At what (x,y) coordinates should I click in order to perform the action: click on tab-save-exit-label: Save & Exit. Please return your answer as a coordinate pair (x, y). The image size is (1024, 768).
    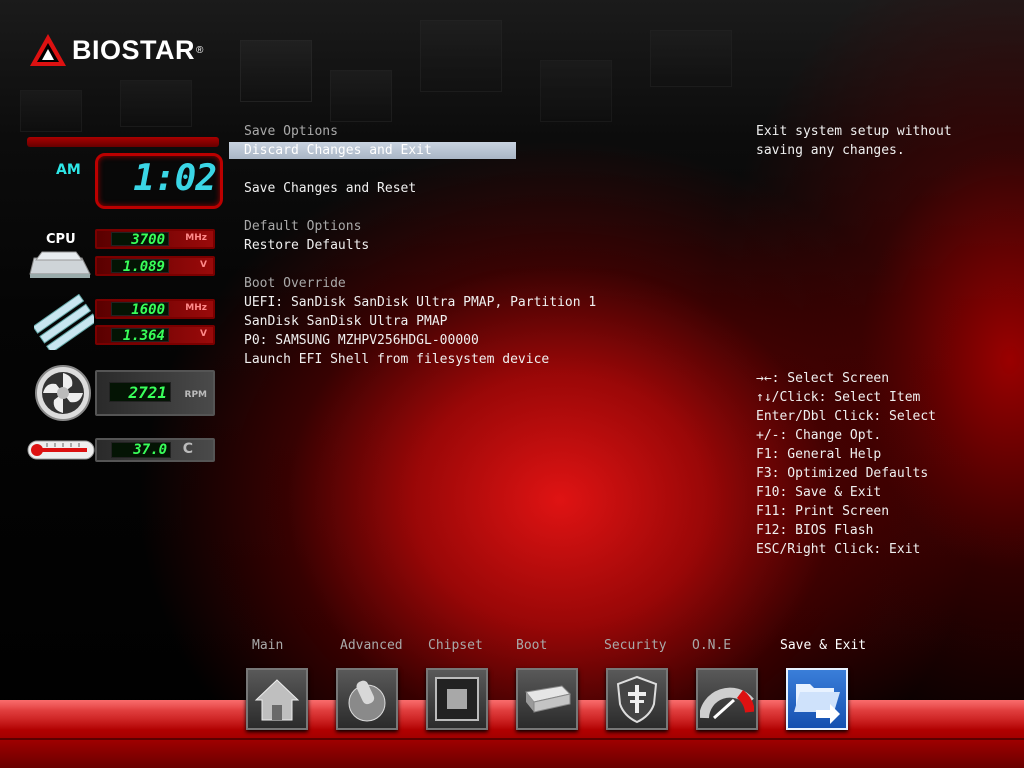
    Looking at the image, I should click on (823, 645).